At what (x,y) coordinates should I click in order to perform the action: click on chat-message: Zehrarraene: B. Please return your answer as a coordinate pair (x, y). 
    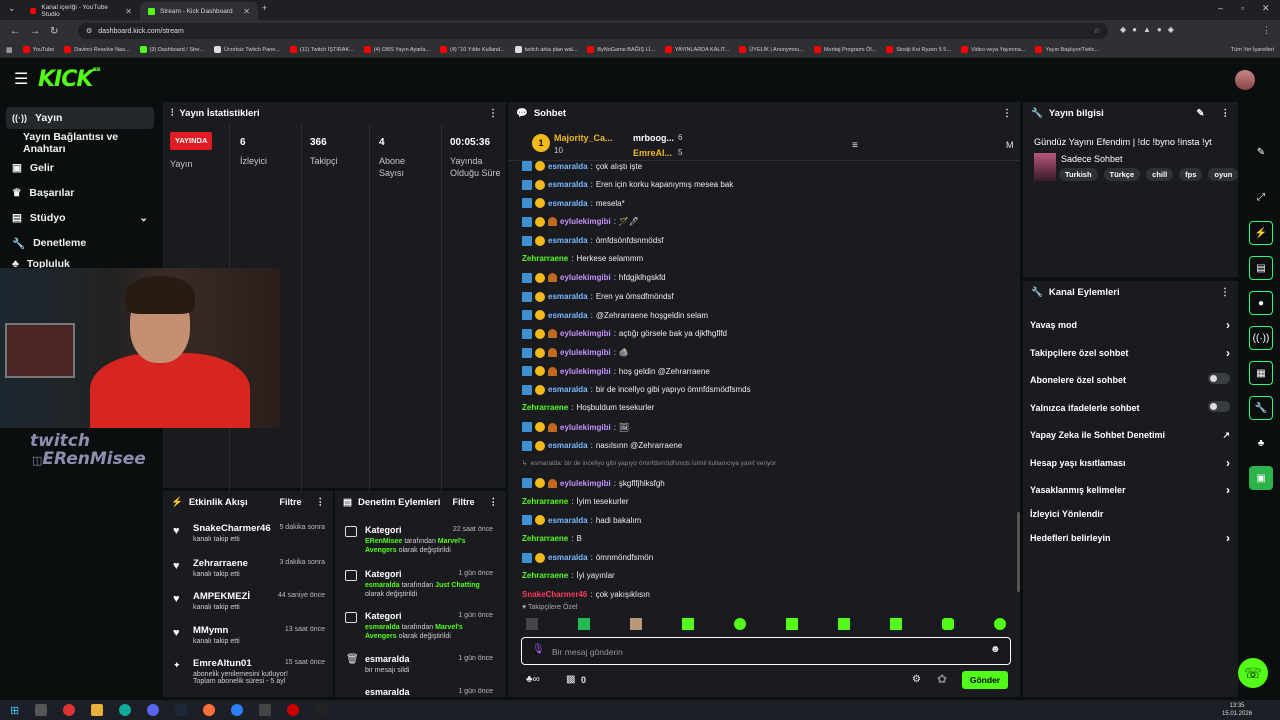
    Looking at the image, I should click on (552, 538).